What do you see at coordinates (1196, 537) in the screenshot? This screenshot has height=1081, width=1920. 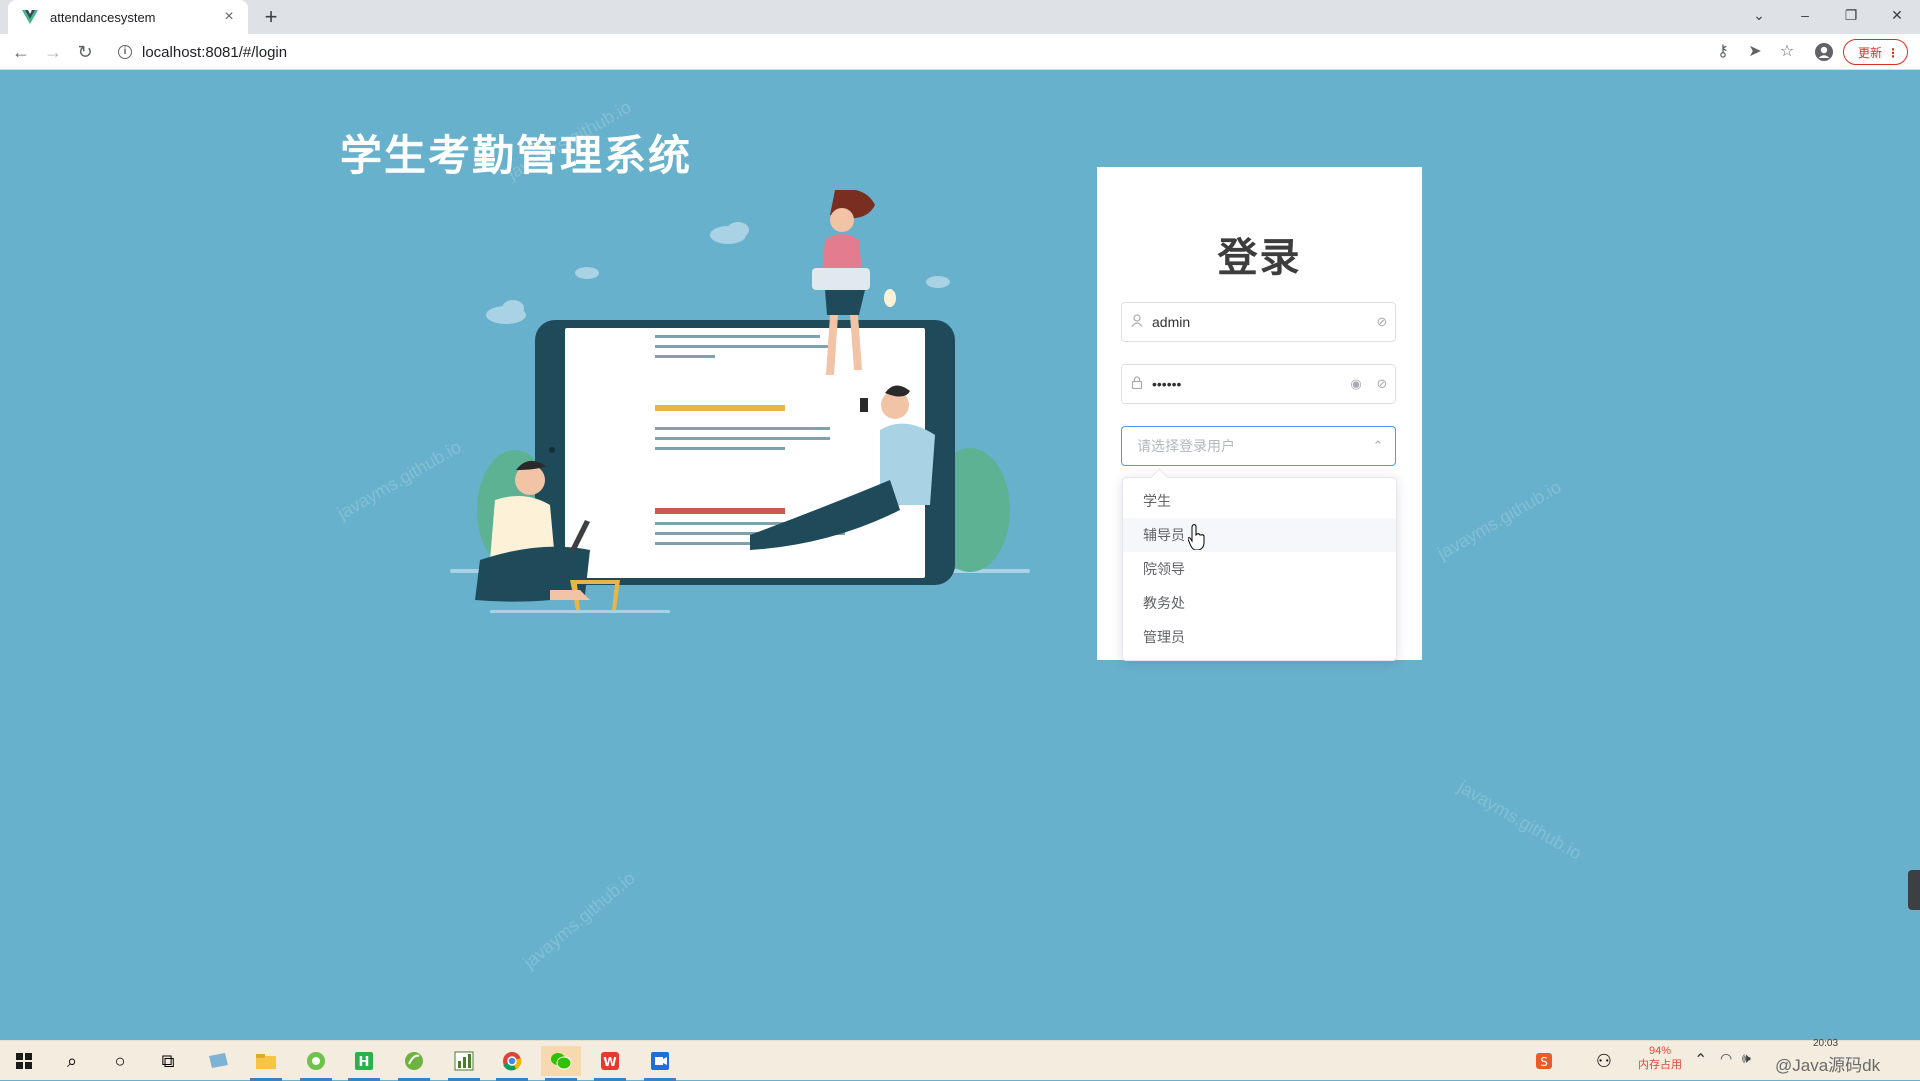 I see `hand-cursor-icon` at bounding box center [1196, 537].